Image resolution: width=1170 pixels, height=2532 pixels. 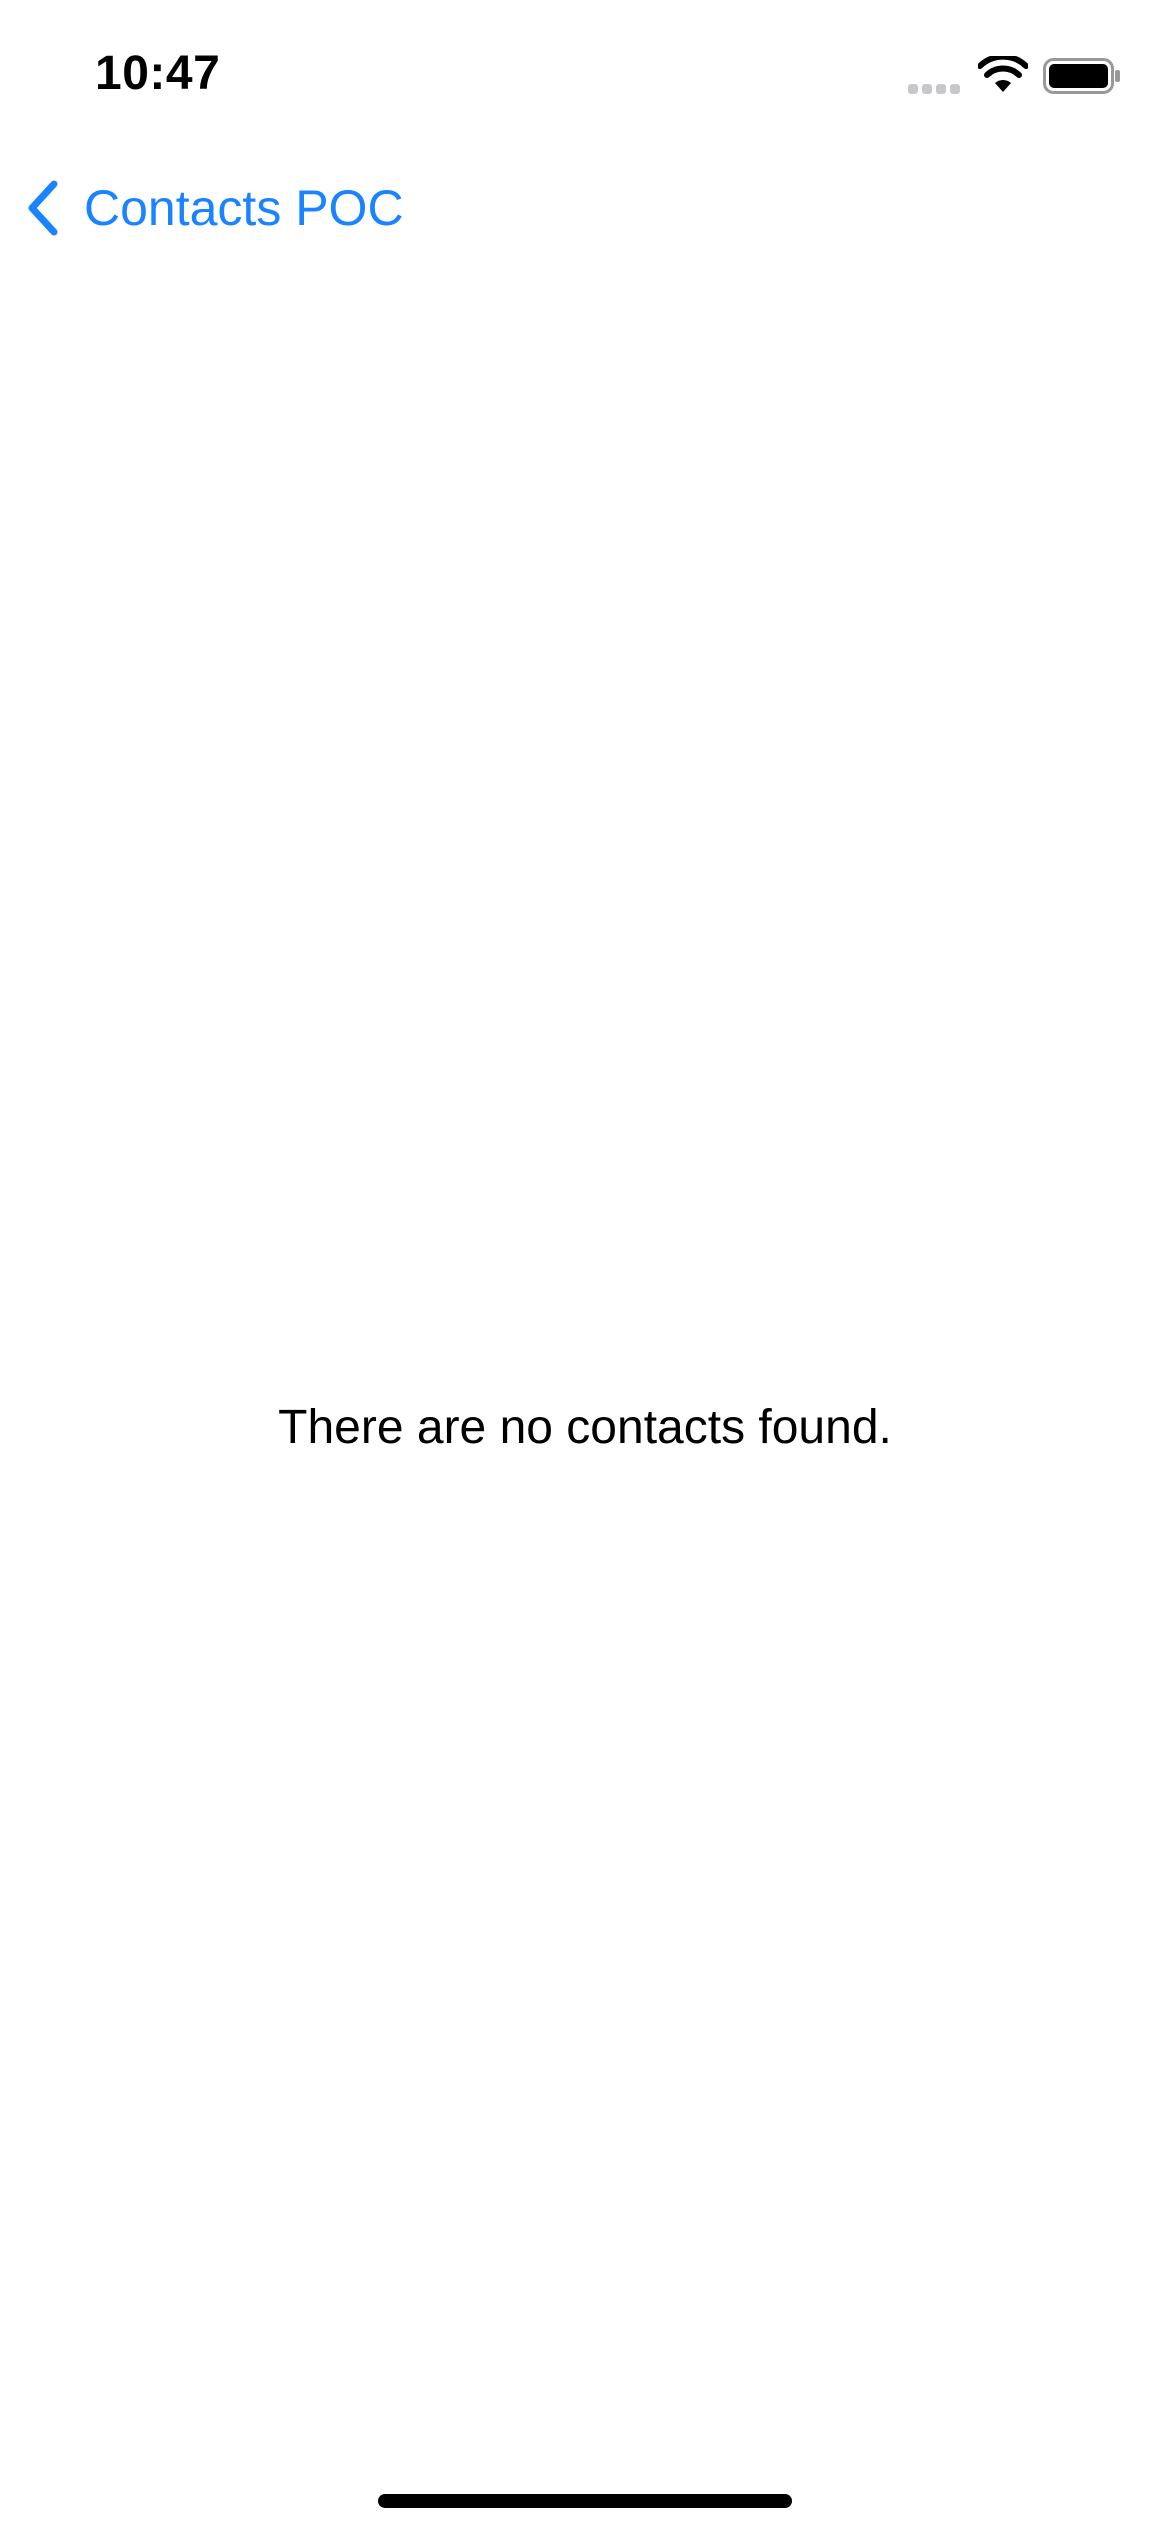 What do you see at coordinates (1081, 76) in the screenshot?
I see `battery-icon` at bounding box center [1081, 76].